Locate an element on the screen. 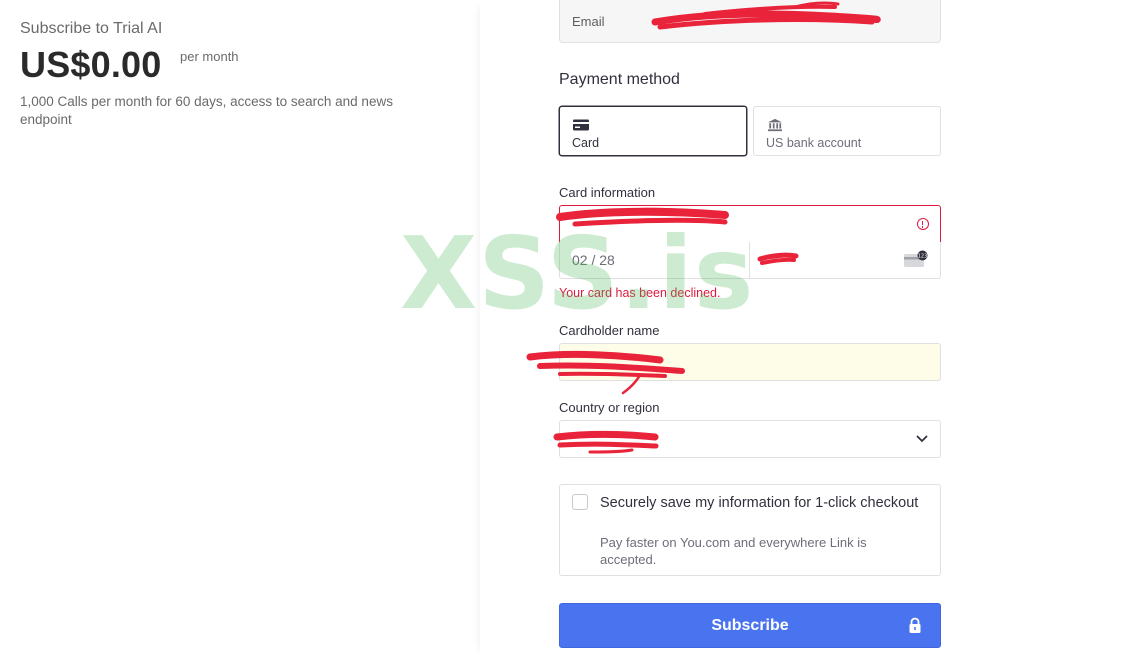 Image resolution: width=1141 pixels, height=658 pixels. email-label: Email is located at coordinates (588, 21).